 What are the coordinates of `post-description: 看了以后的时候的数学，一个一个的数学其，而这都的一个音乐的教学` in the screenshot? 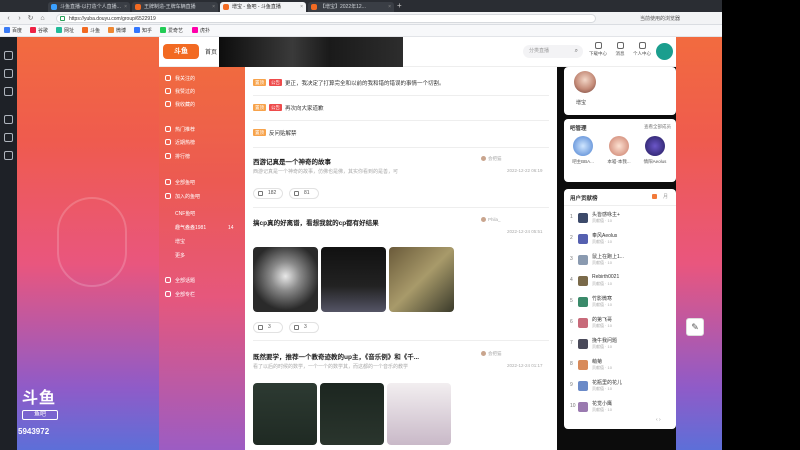 It's located at (330, 366).